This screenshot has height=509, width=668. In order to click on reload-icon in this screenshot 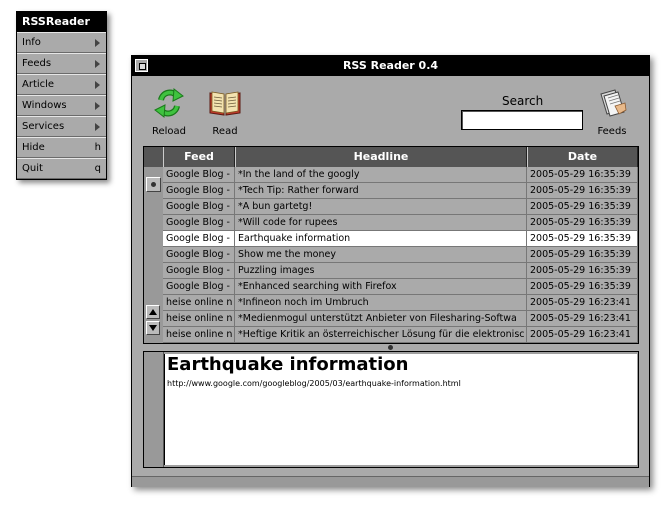, I will do `click(169, 103)`.